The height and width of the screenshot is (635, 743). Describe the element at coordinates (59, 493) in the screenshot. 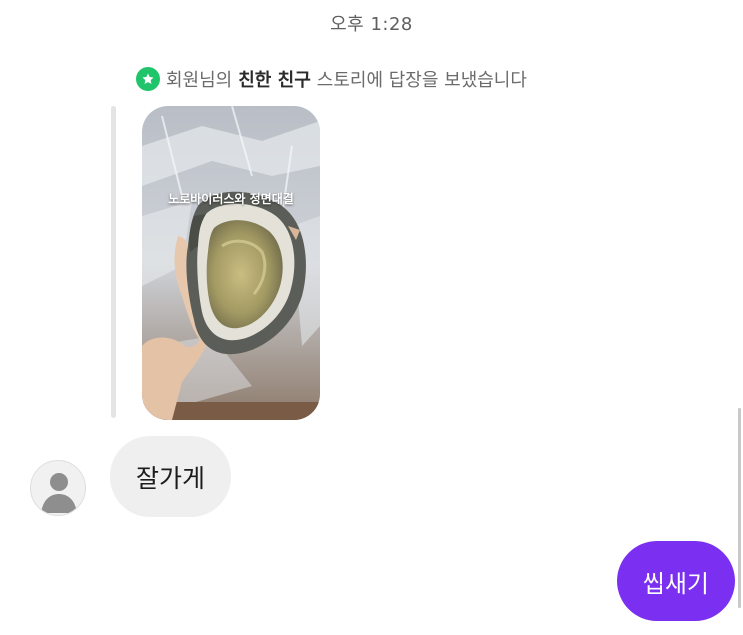

I see `user-silhouette-icon` at that location.